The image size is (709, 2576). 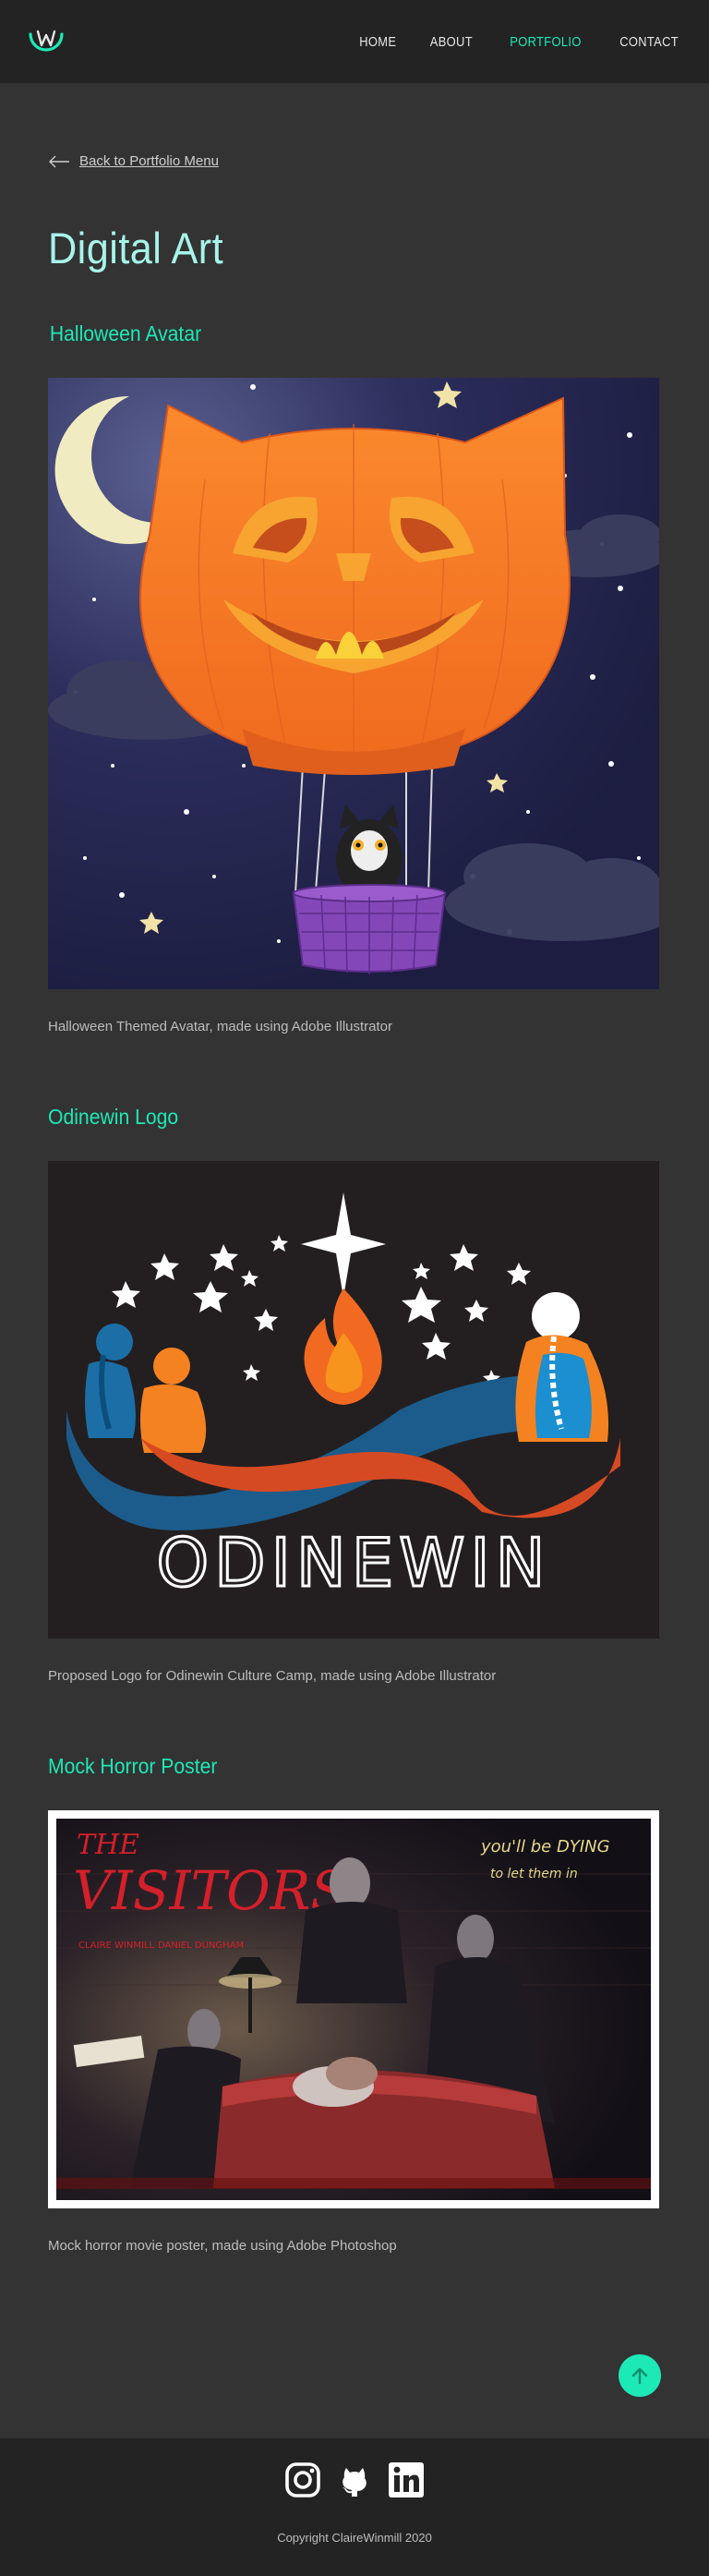 I want to click on poster-tagline-1: you'll be DYING, so click(x=545, y=1846).